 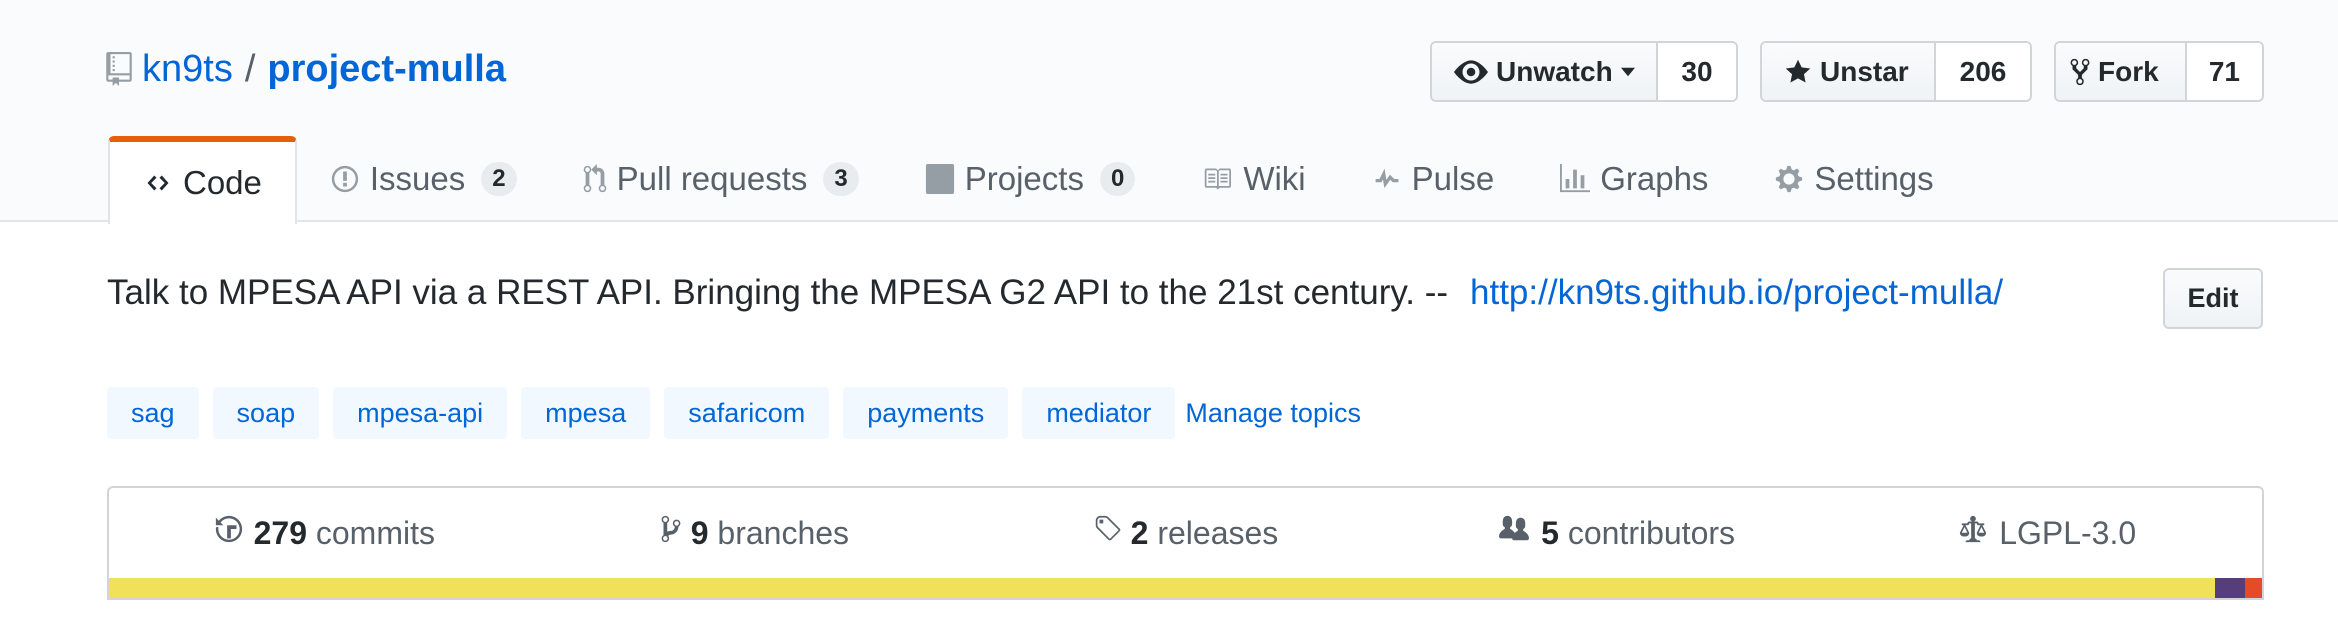 I want to click on tab-label: Issues, so click(x=417, y=178).